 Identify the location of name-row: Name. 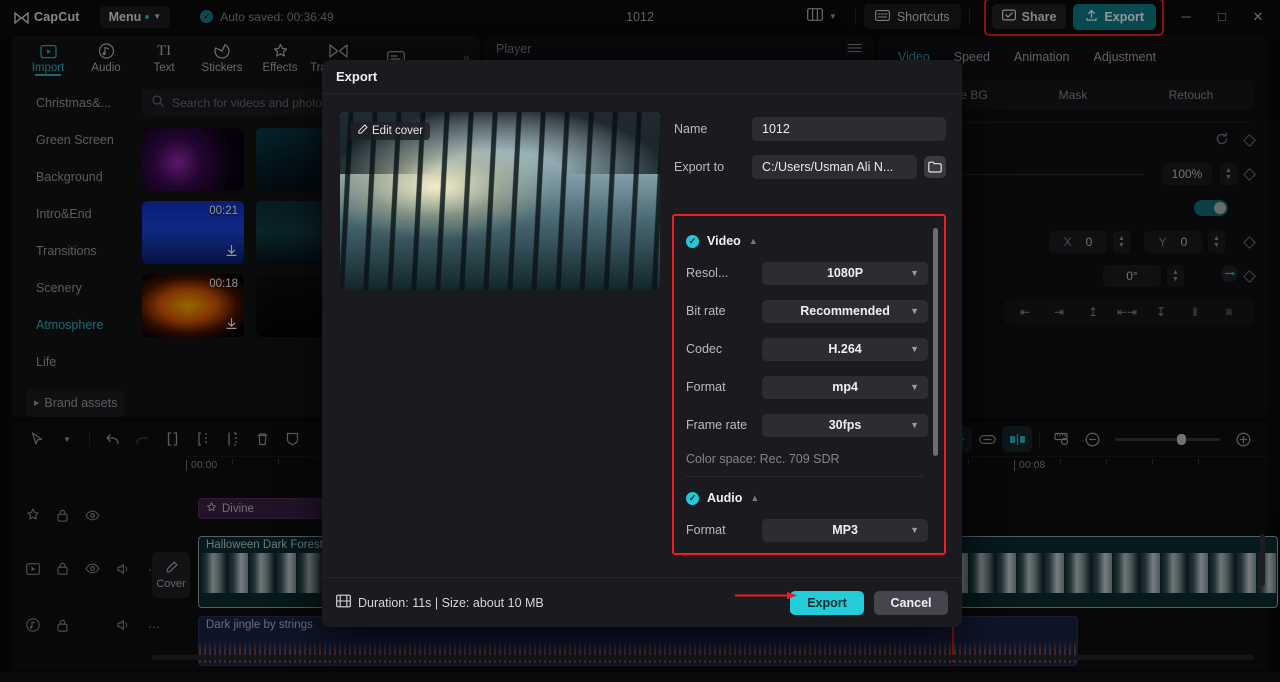
(810, 129).